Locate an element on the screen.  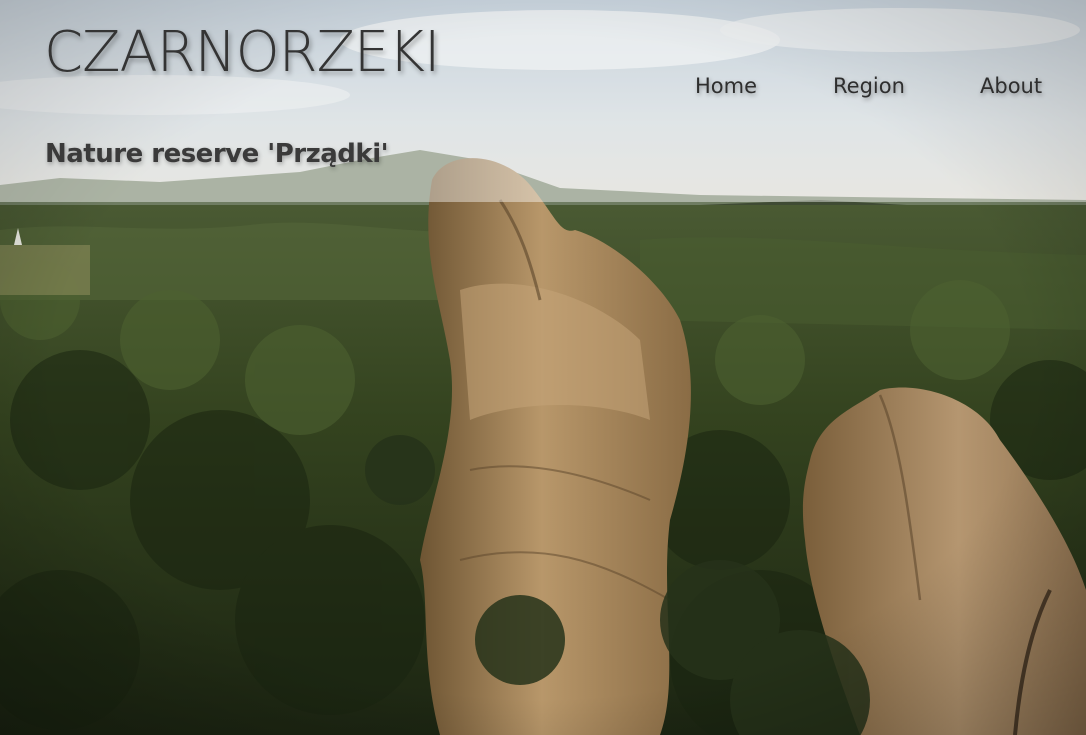
nav-link-about: About is located at coordinates (1011, 86).